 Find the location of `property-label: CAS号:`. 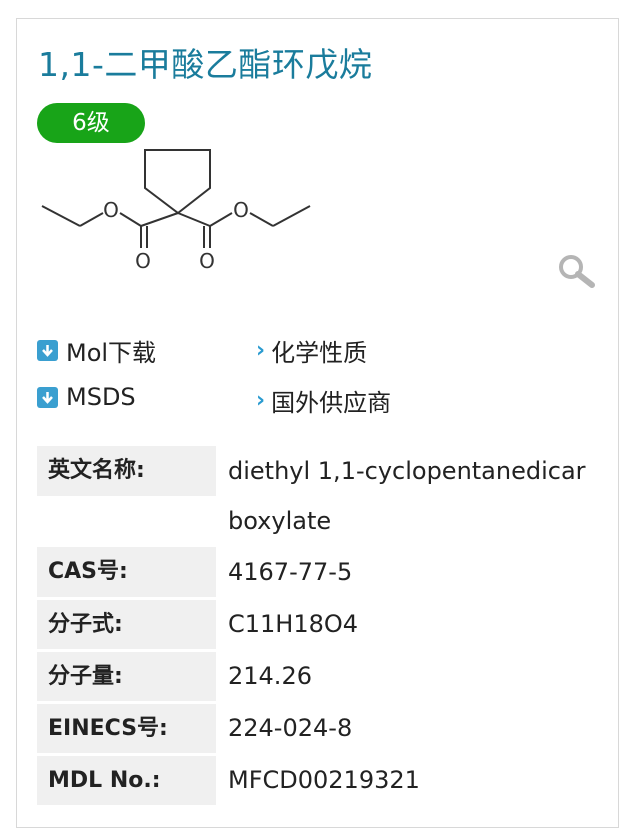

property-label: CAS号: is located at coordinates (126, 572).